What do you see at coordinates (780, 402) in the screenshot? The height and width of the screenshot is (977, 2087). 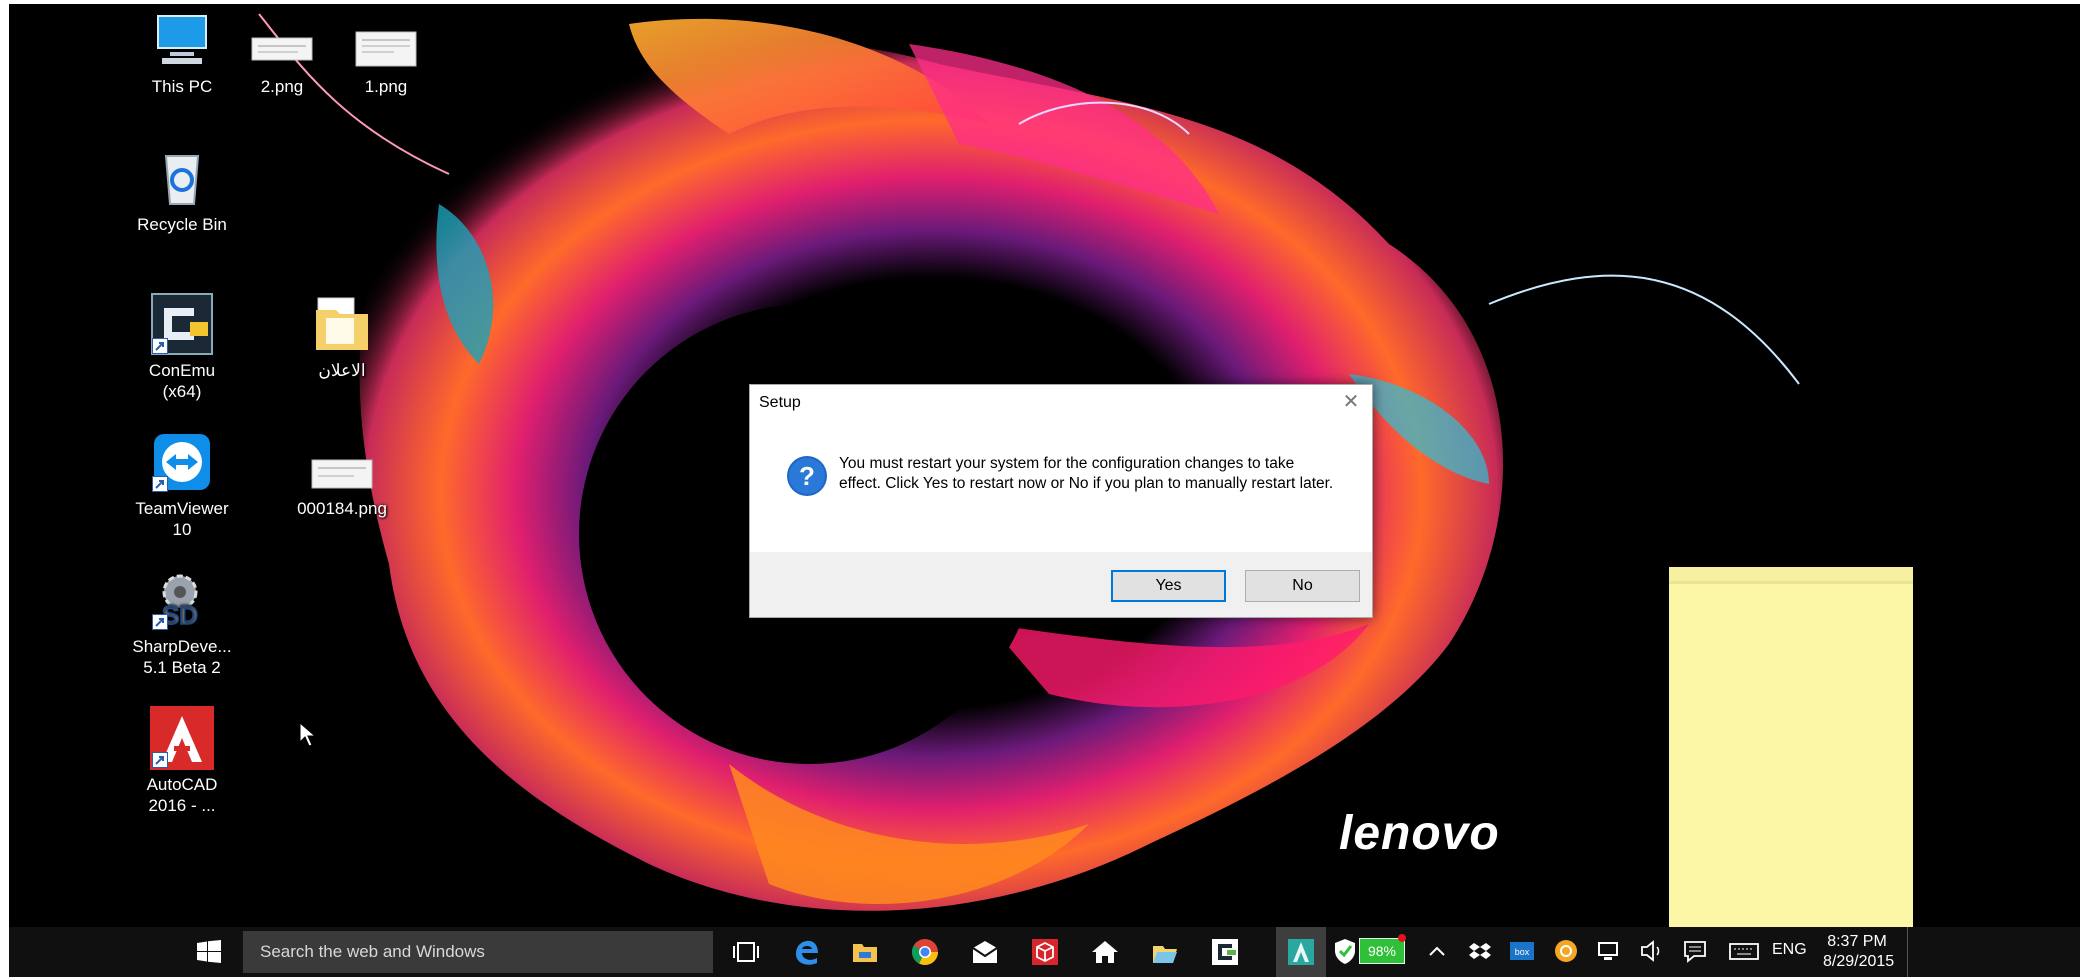 I see `dialog-title: Setup` at bounding box center [780, 402].